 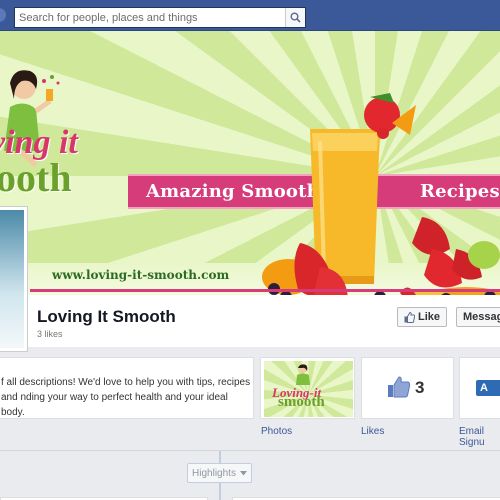 I want to click on highlights-label: Highlights, so click(x=214, y=473).